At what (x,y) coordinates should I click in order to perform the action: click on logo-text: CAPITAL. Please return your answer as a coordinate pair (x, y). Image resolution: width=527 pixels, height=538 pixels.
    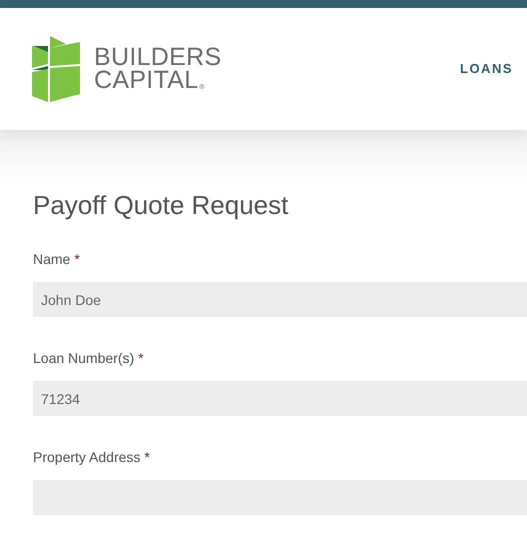
    Looking at the image, I should click on (146, 80).